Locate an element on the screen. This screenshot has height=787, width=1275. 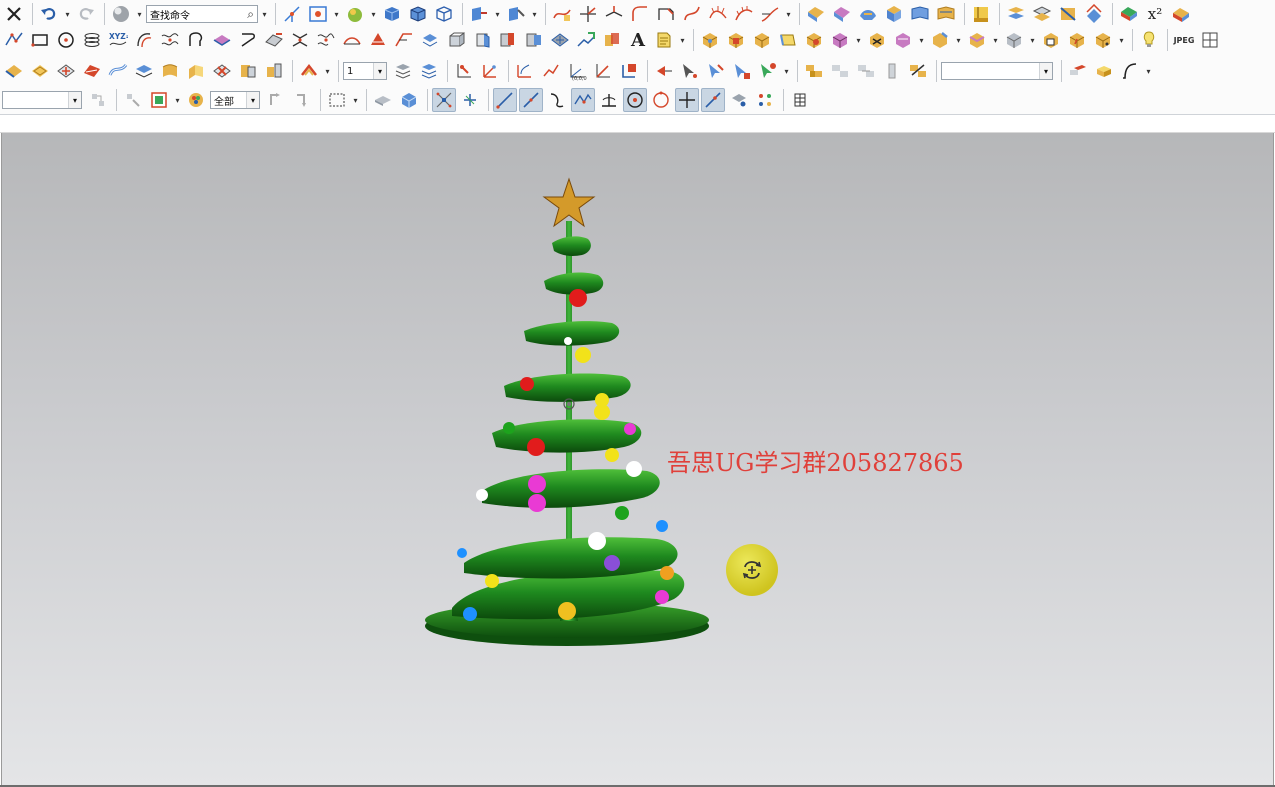
shaded-edges-cube-icon is located at coordinates (418, 14).